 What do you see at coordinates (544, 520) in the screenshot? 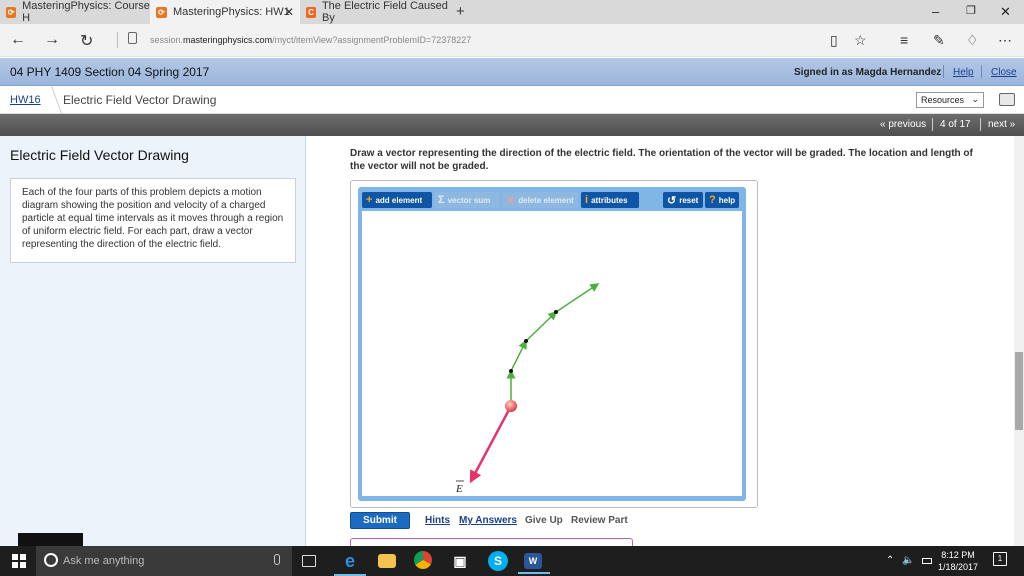
I see `give-up-link: Give Up` at bounding box center [544, 520].